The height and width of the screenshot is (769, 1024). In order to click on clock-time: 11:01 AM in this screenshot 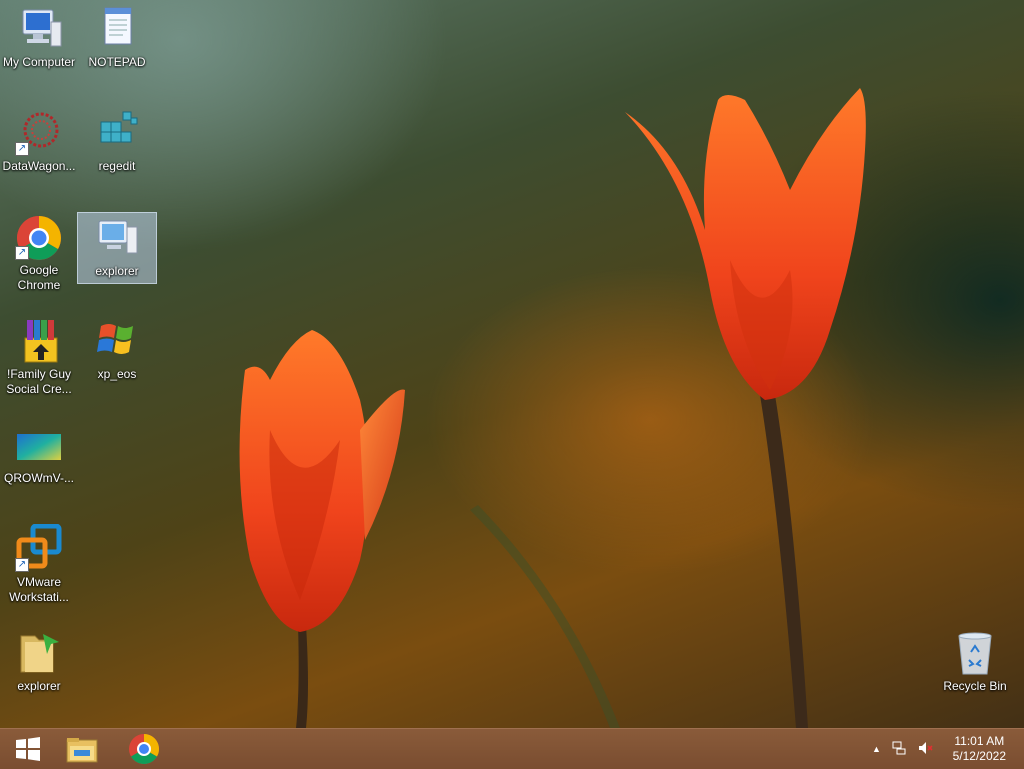, I will do `click(979, 741)`.